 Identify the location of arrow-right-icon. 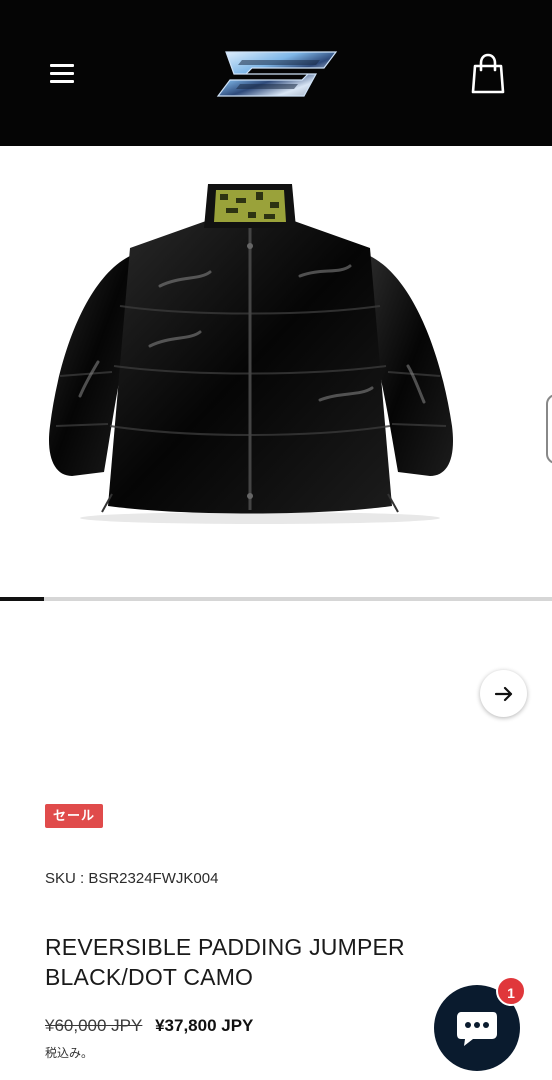
(503, 693).